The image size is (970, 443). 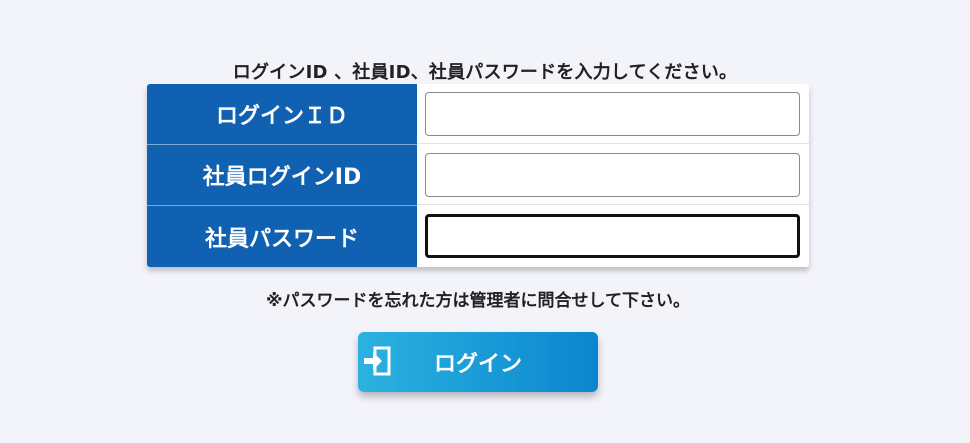 I want to click on login-button-label: ログイン, so click(x=477, y=364).